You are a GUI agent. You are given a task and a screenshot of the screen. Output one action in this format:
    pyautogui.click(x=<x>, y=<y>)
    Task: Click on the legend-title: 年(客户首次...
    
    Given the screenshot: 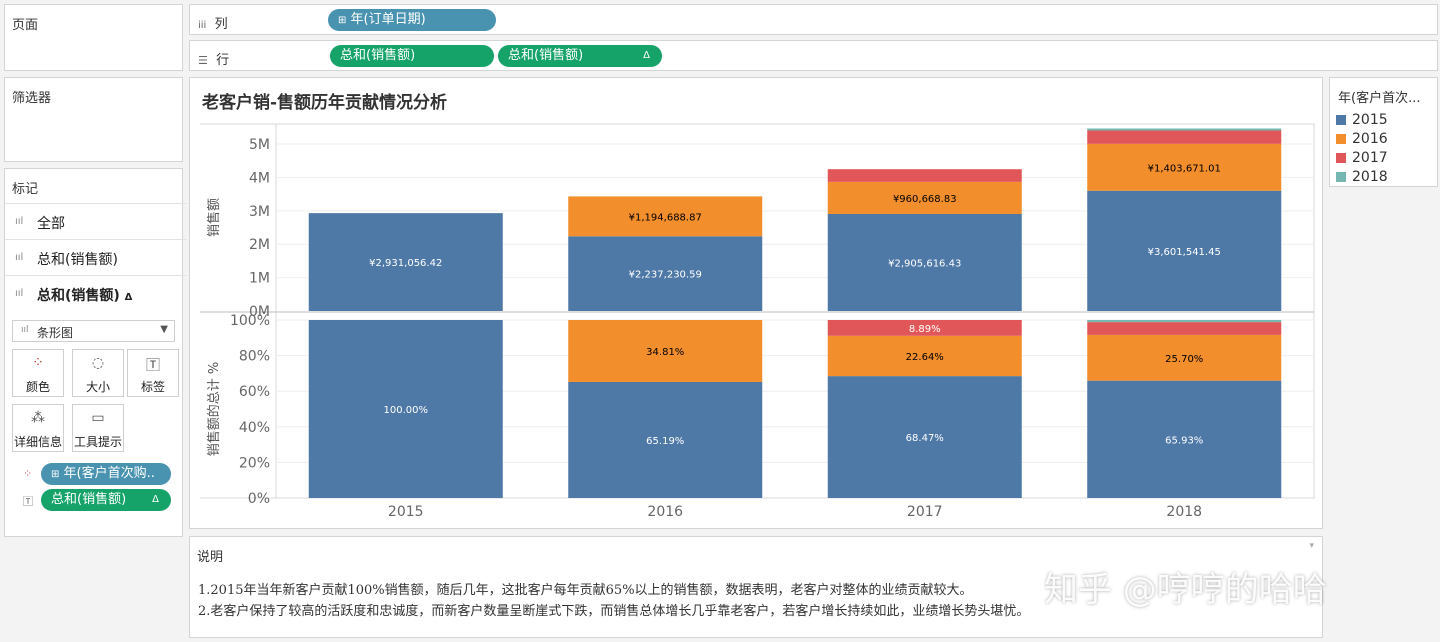 What is the action you would take?
    pyautogui.click(x=1379, y=98)
    